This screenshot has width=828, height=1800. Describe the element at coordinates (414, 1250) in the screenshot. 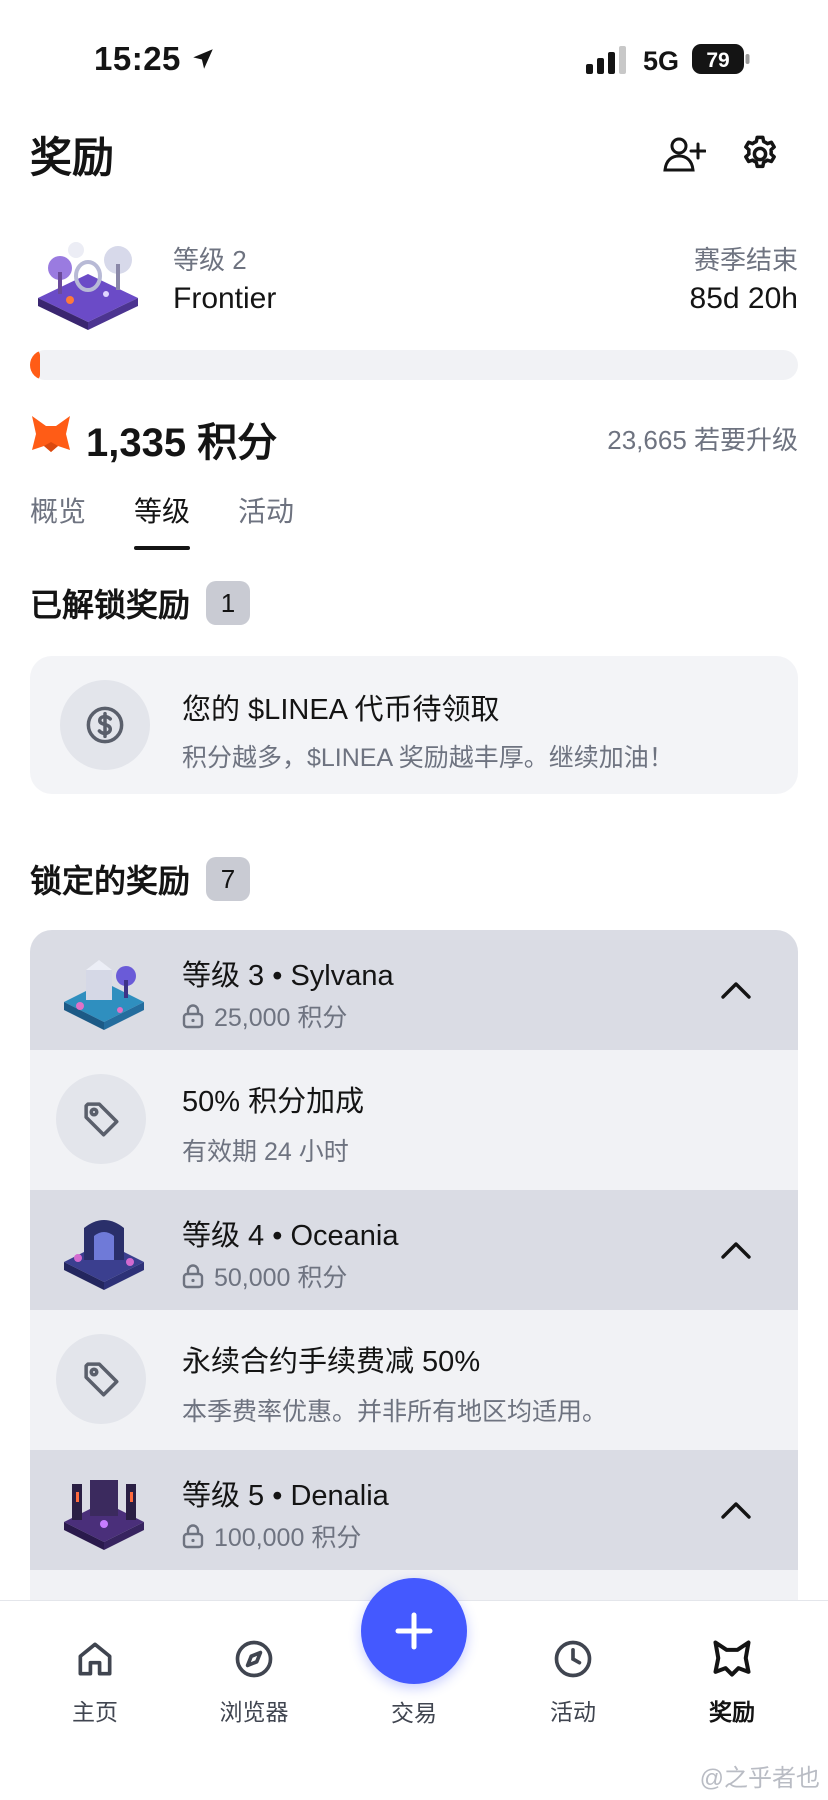

I see `tier-header-oceania: 等级 4 • Oceania 50,000 积分` at that location.